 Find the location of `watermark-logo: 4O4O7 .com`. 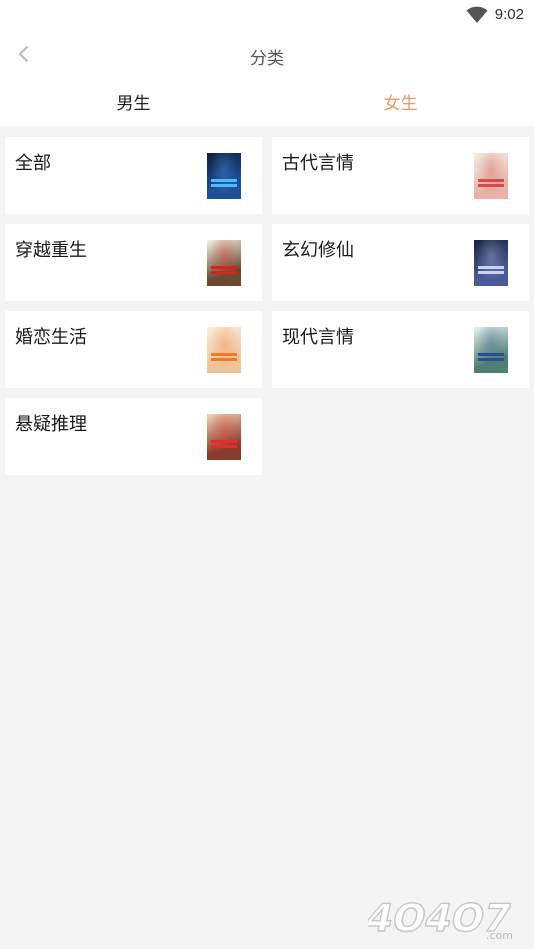

watermark-logo: 4O4O7 .com is located at coordinates (442, 919).